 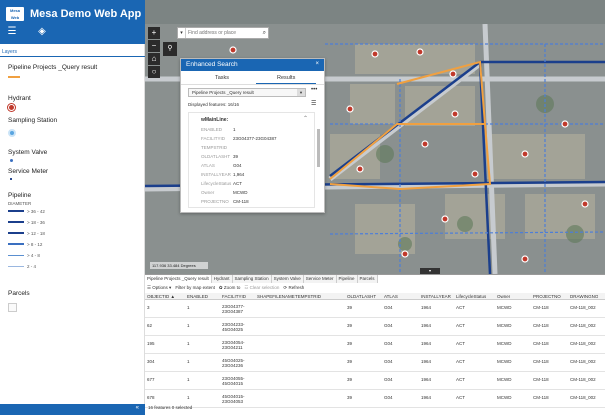 I want to click on column-header: DRAWINGNO, so click(x=583, y=296).